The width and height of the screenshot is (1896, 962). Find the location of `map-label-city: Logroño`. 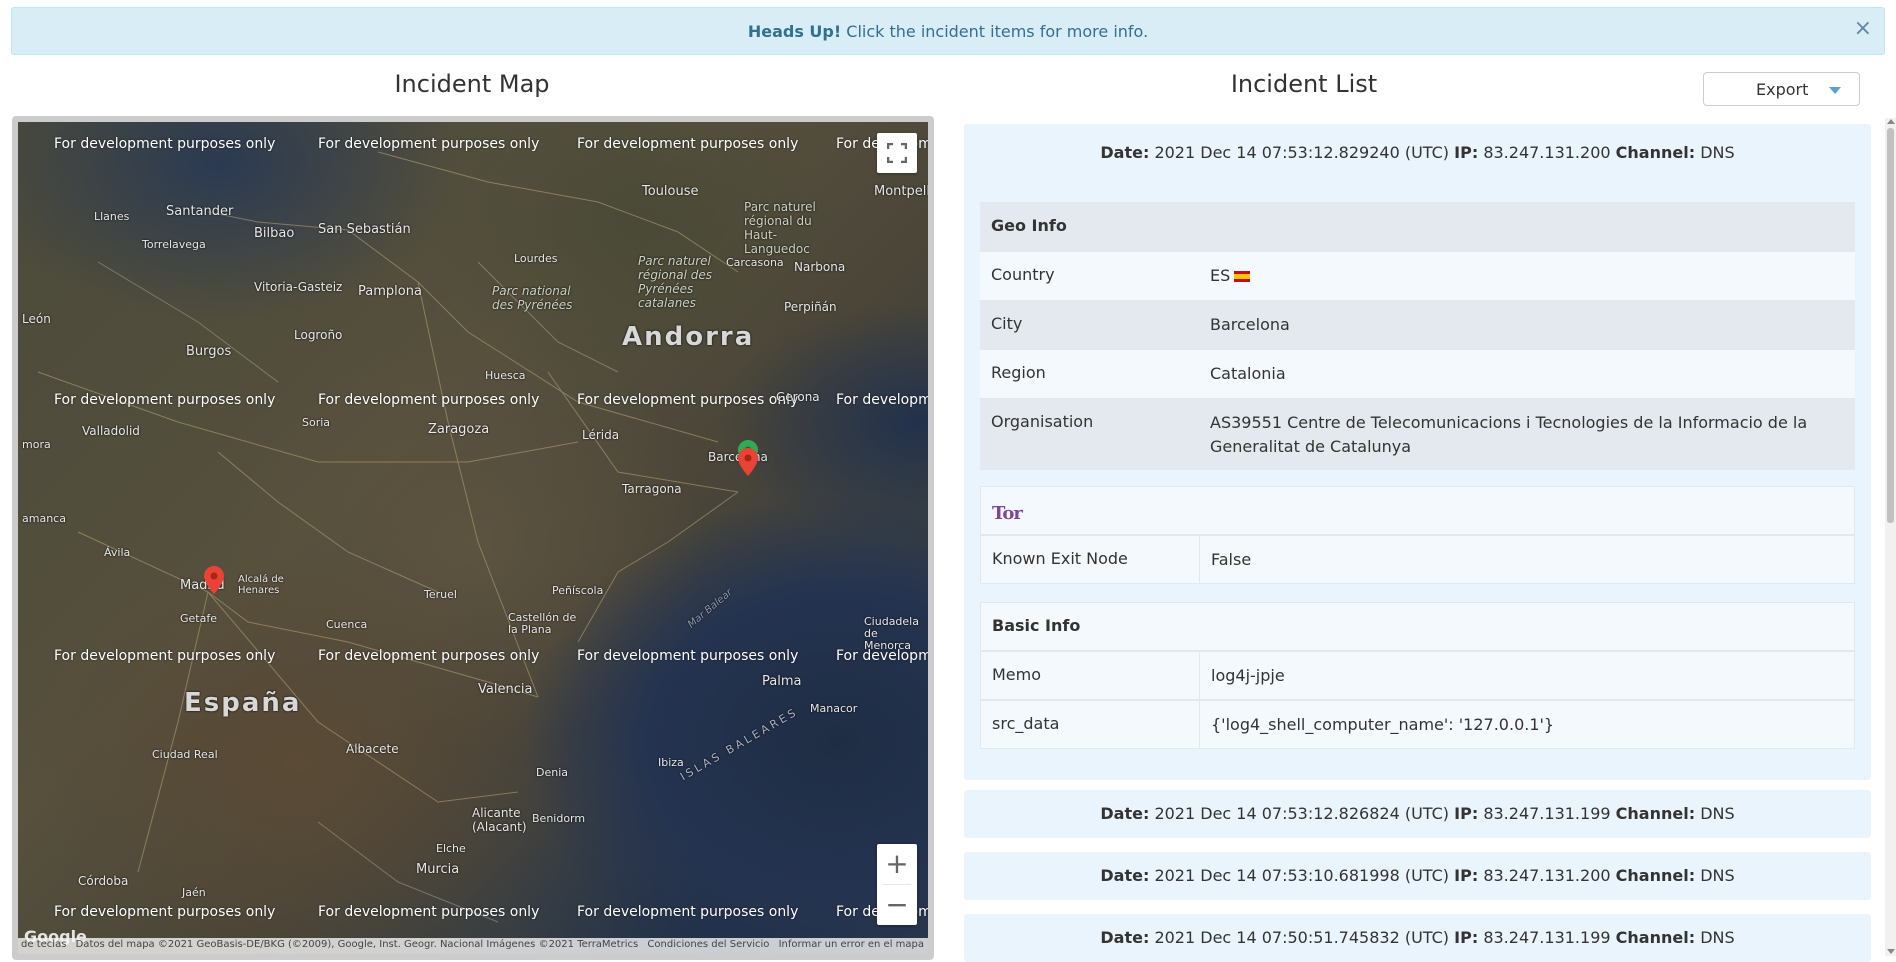

map-label-city: Logroño is located at coordinates (318, 335).